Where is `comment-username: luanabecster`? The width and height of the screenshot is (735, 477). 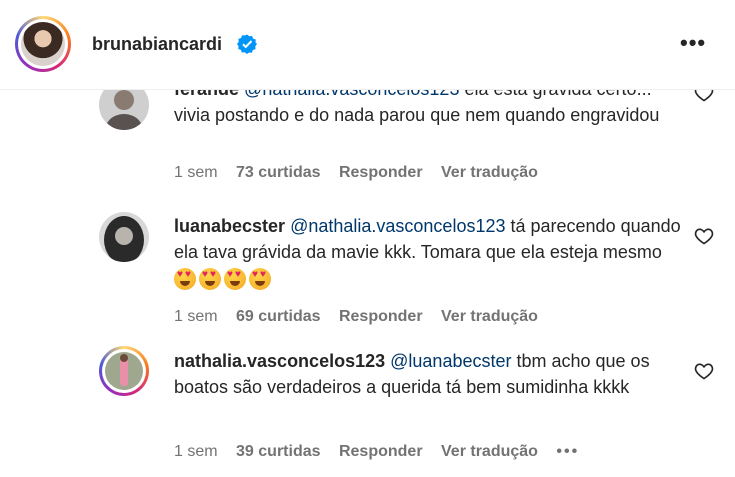
comment-username: luanabecster is located at coordinates (229, 226).